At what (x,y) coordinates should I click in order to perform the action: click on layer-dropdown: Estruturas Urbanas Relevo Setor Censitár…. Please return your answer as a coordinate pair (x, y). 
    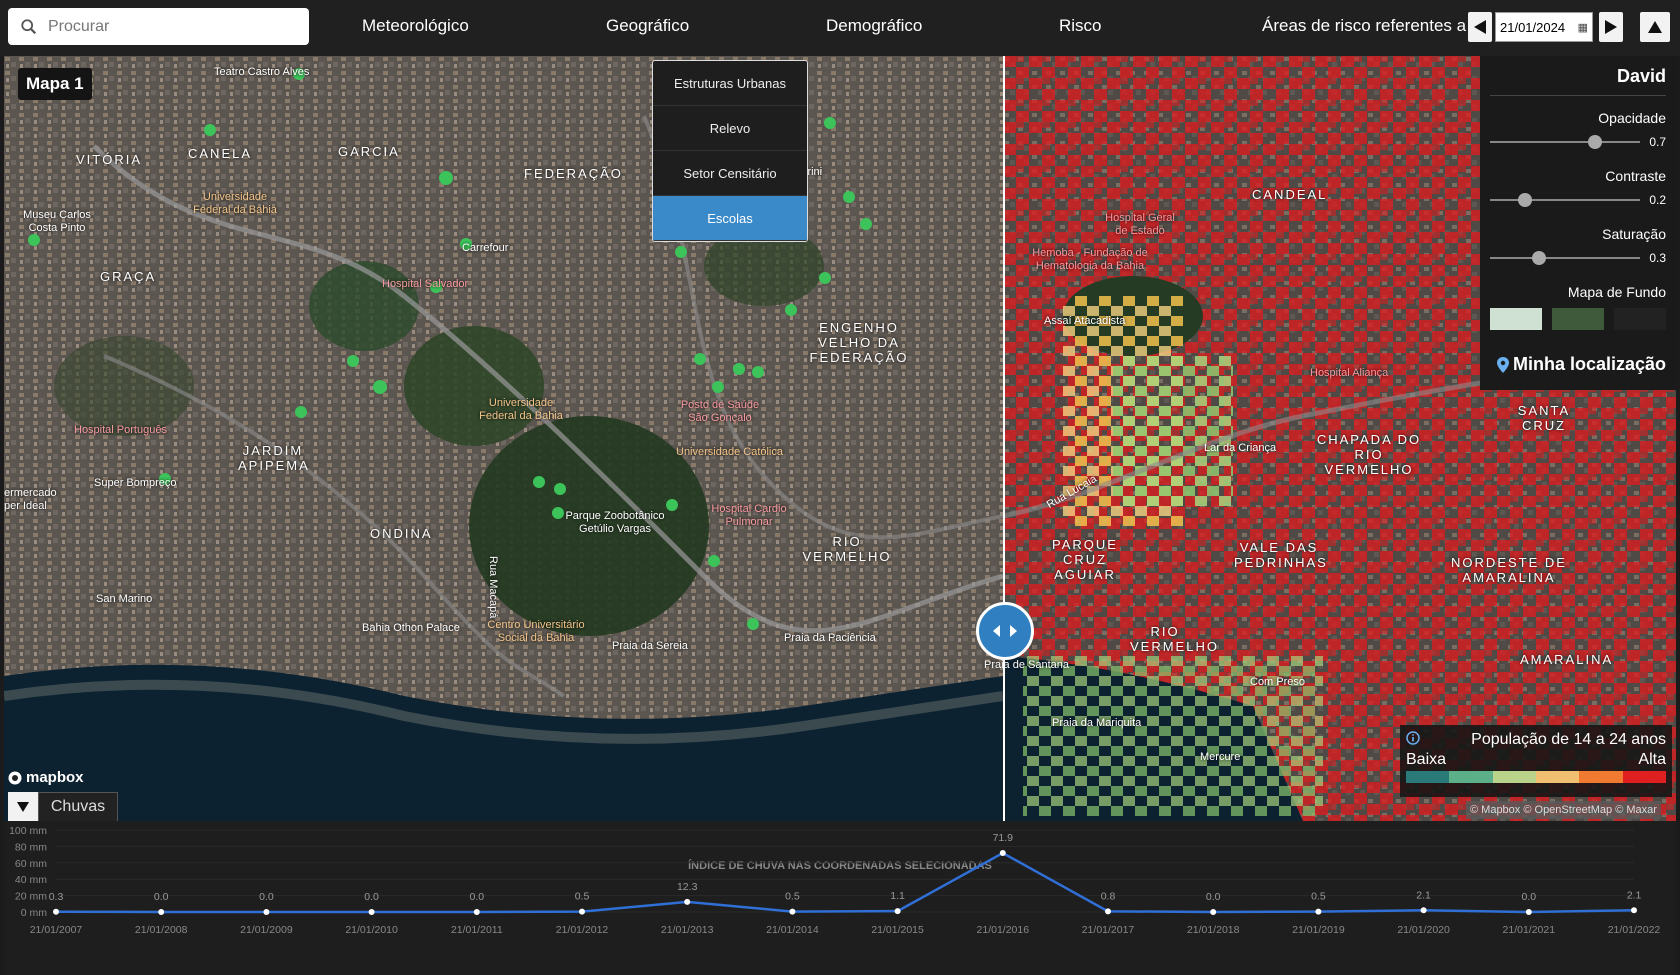
    Looking at the image, I should click on (730, 151).